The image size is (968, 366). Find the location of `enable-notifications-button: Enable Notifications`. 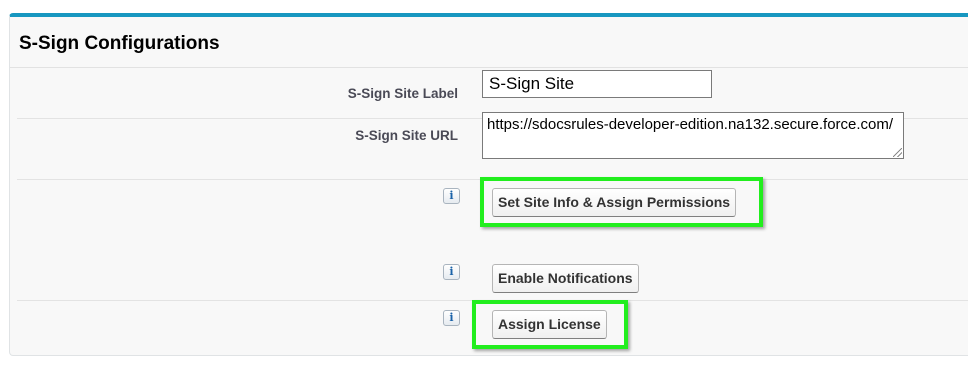

enable-notifications-button: Enable Notifications is located at coordinates (565, 278).